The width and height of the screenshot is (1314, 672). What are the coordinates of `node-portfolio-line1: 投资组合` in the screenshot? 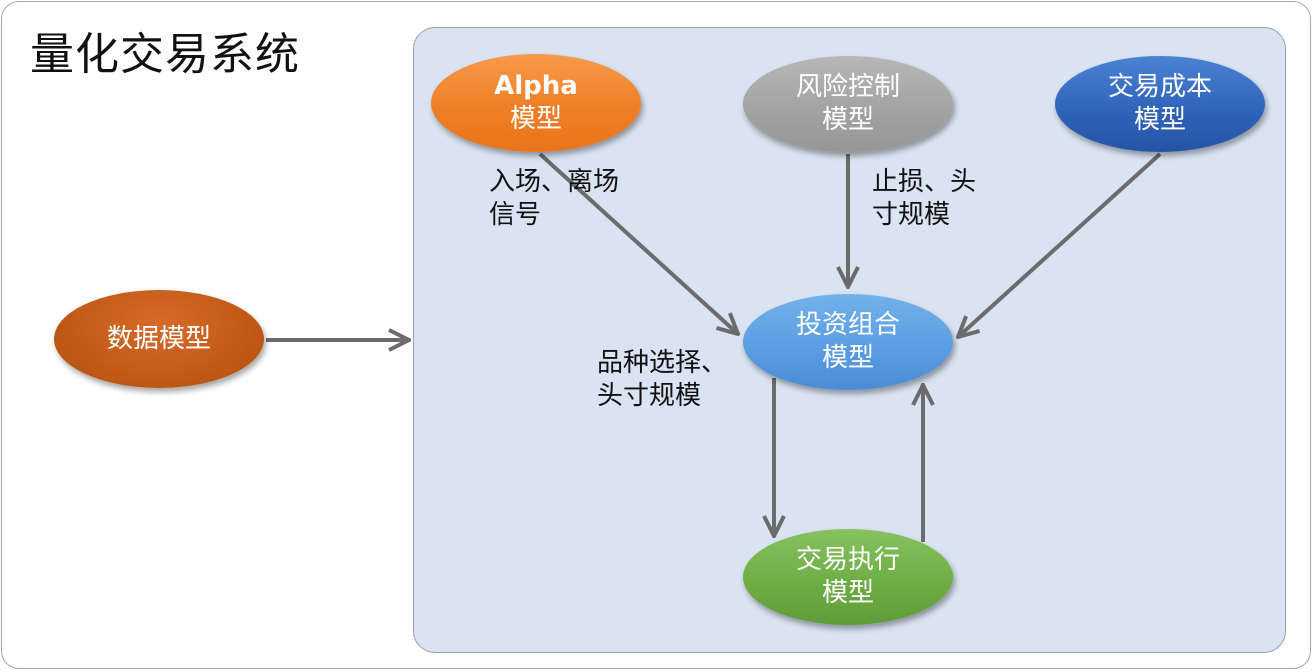 It's located at (847, 325).